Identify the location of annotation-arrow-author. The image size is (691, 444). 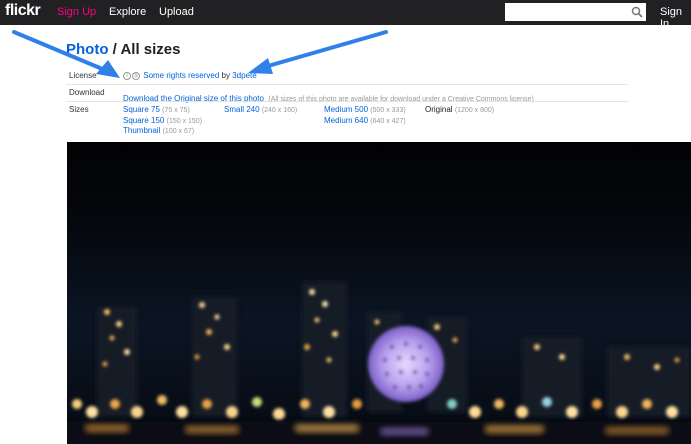
(318, 52).